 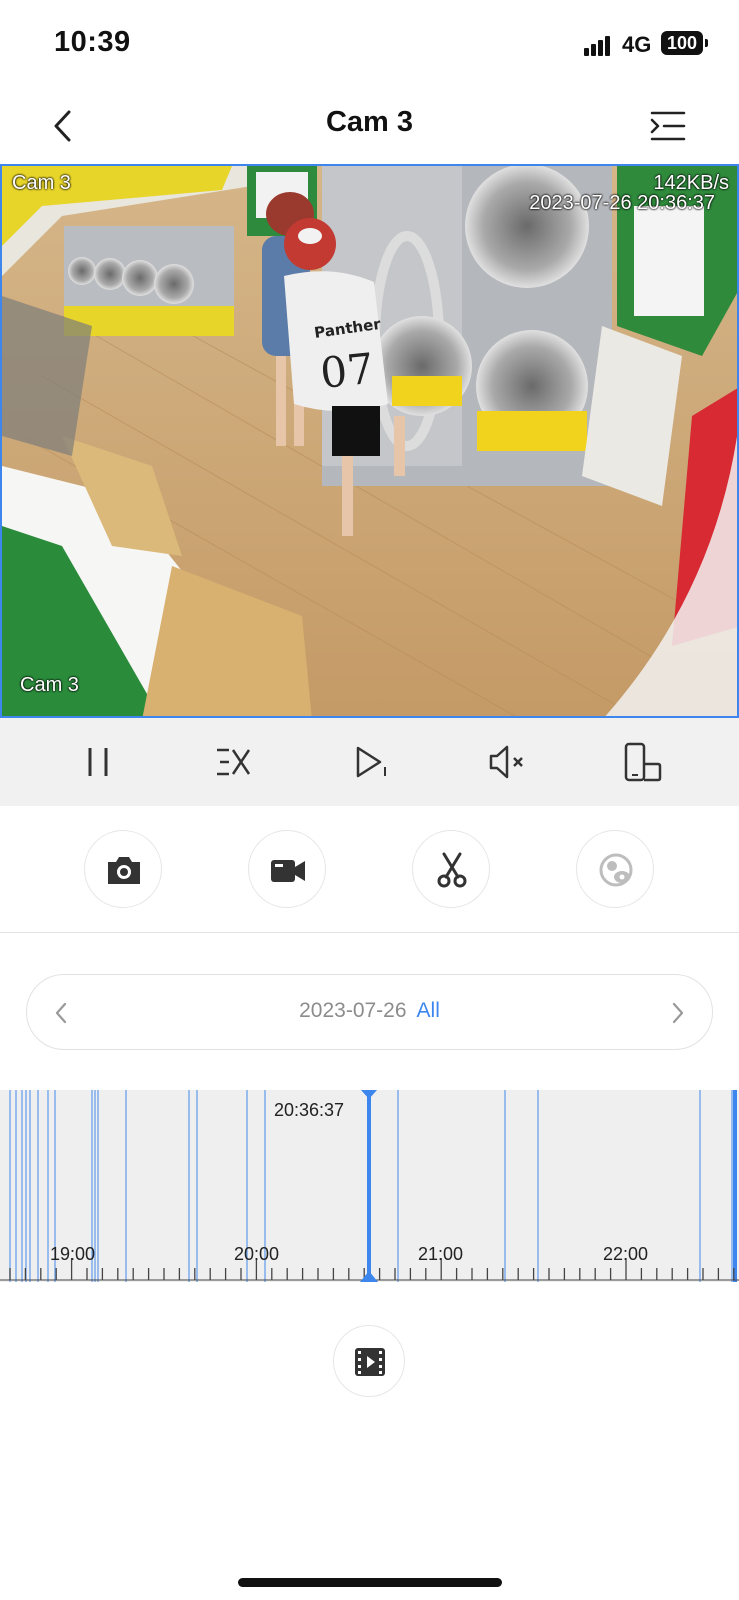 What do you see at coordinates (428, 1010) in the screenshot?
I see `event-filter: All` at bounding box center [428, 1010].